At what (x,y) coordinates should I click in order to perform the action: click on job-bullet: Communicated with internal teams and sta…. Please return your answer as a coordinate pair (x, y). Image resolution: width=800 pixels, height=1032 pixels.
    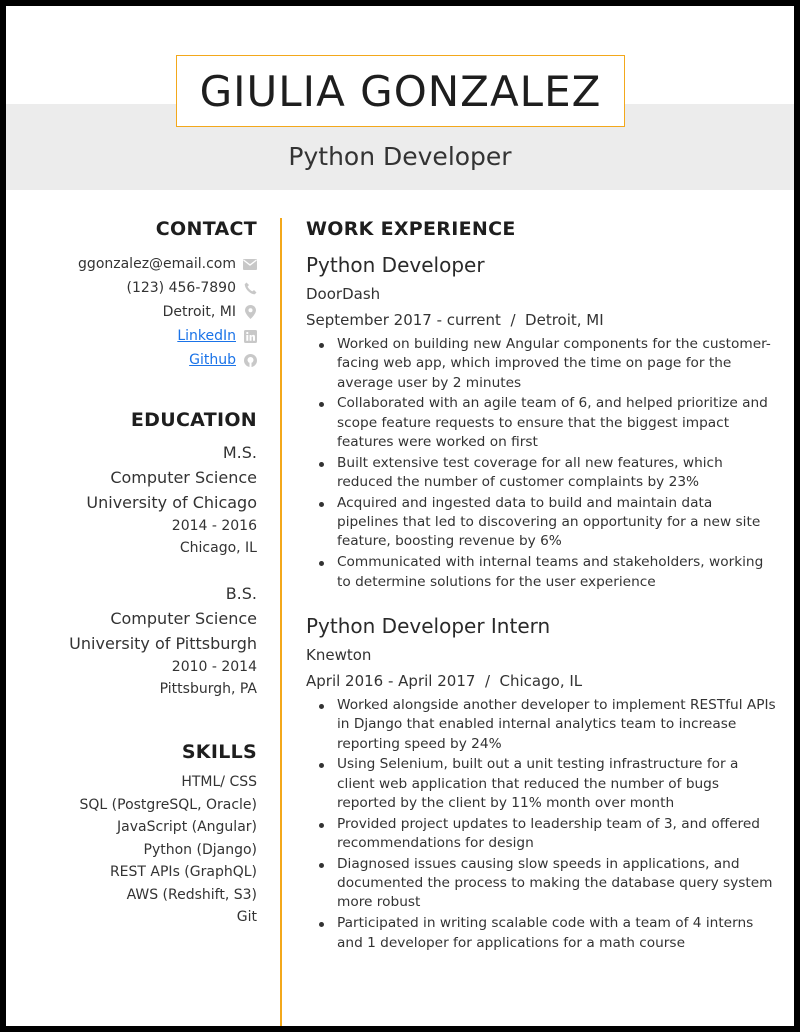
    Looking at the image, I should click on (541, 572).